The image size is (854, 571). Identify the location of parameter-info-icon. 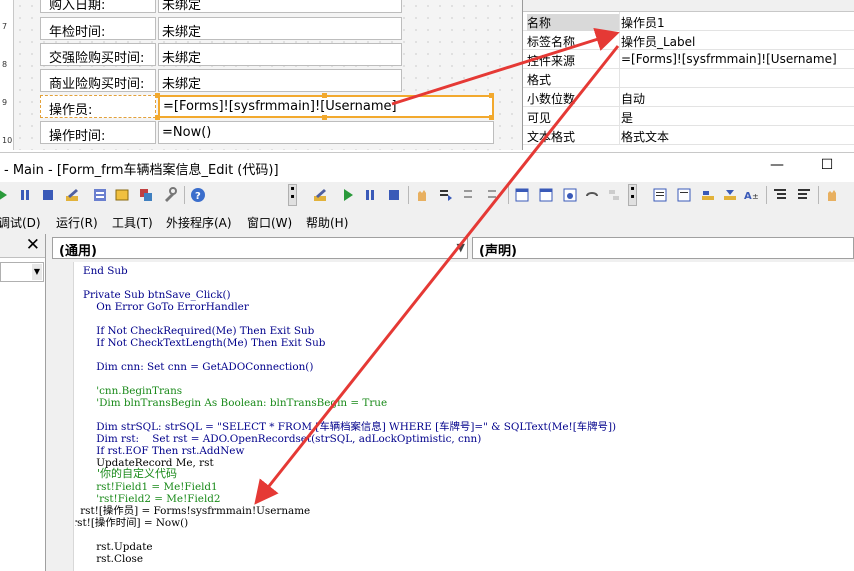
(730, 195).